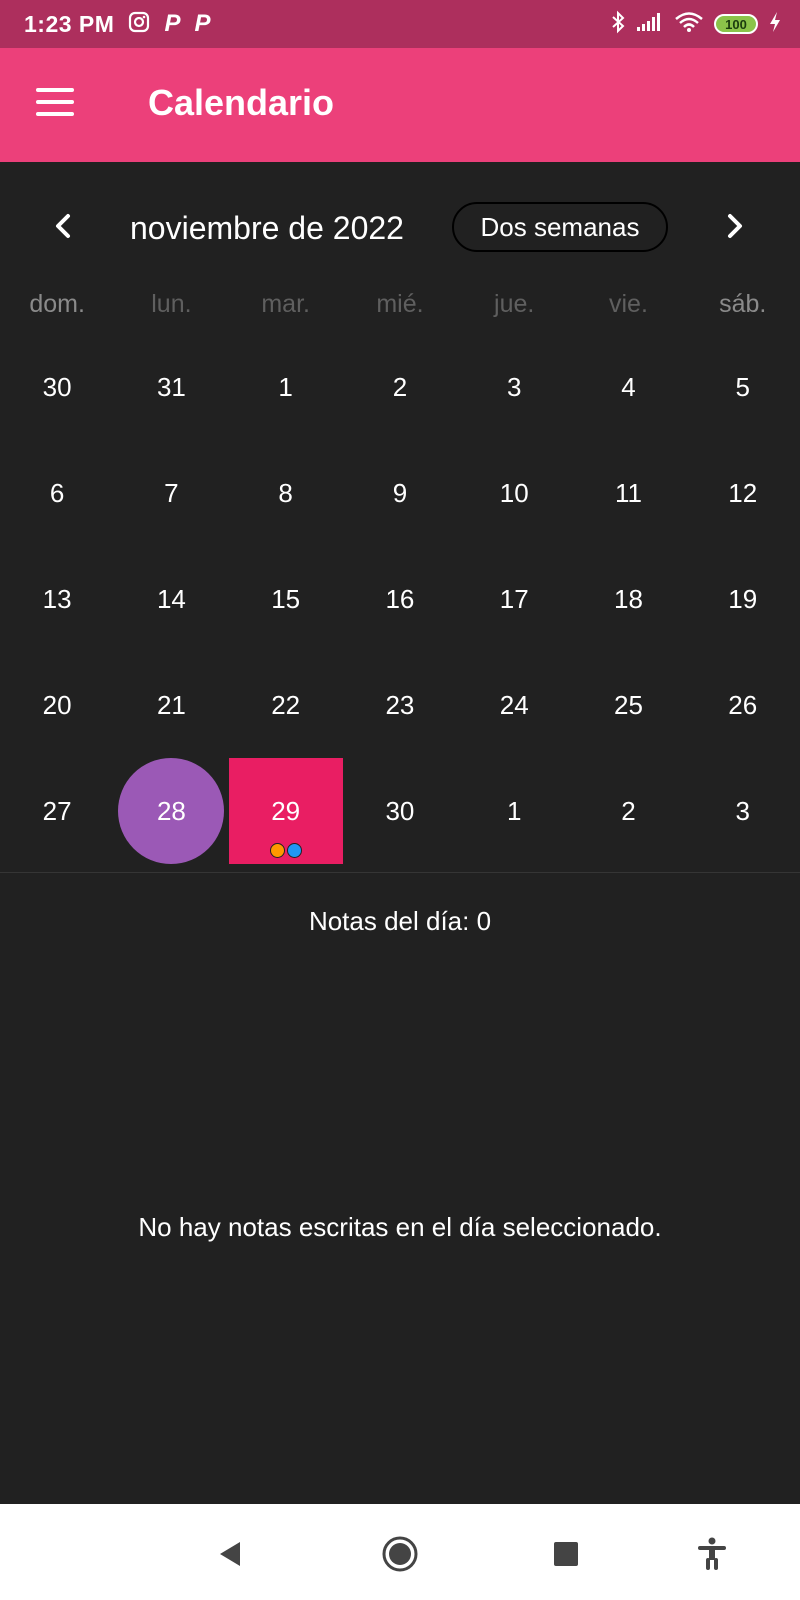 This screenshot has height=1600, width=800. I want to click on battery-icon: 100, so click(736, 24).